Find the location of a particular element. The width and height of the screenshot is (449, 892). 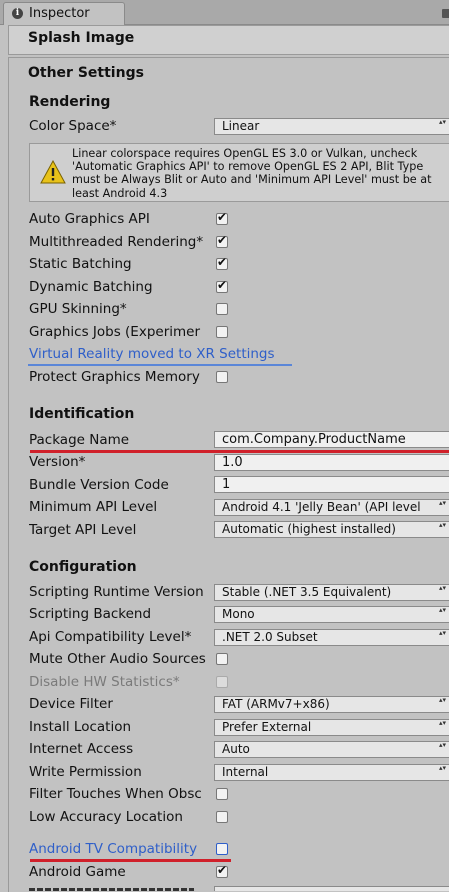

minimum-api-level-label: Minimum API Level is located at coordinates (93, 507).